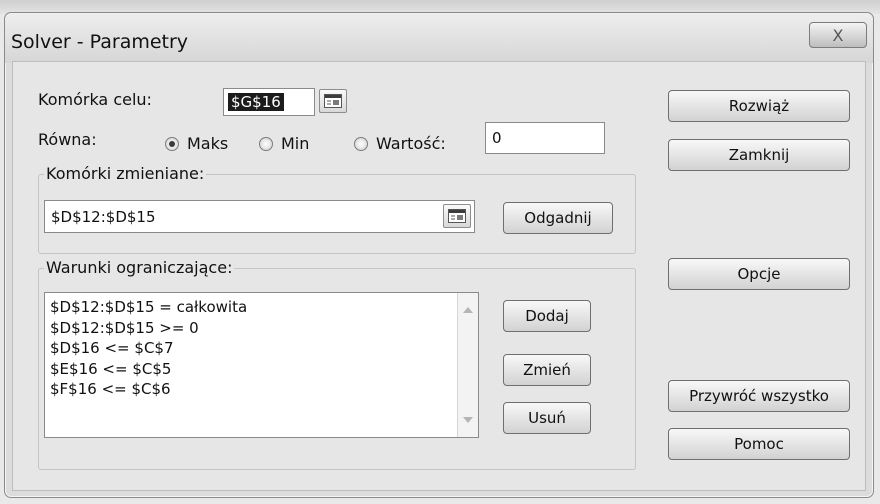 Image resolution: width=880 pixels, height=504 pixels. I want to click on list-item: $E$16 <= $C$5, so click(261, 369).